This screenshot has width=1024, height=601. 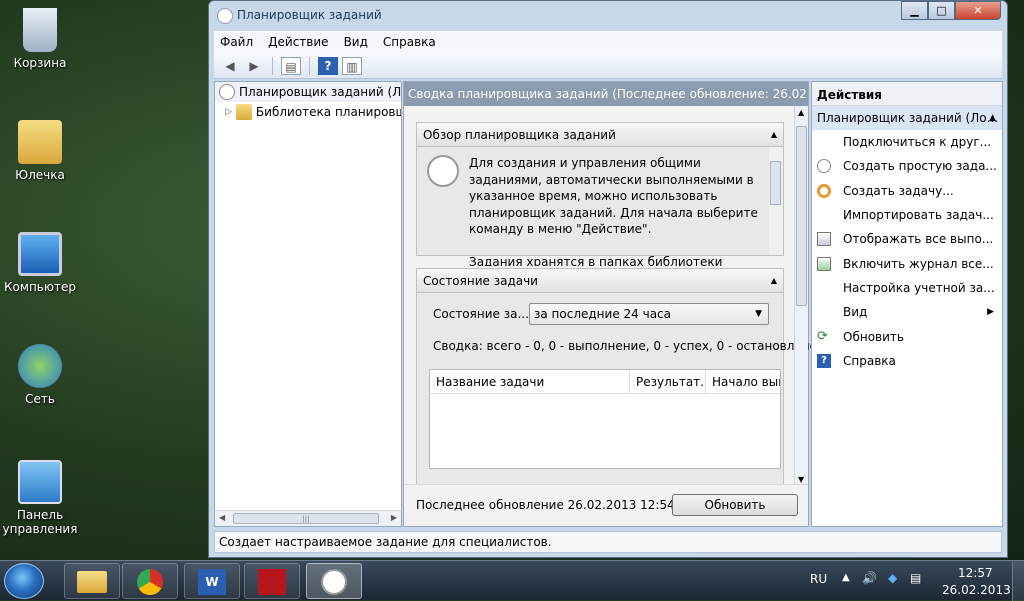 I want to click on menu-bar: Файл Действие Вид Справка, so click(x=608, y=42).